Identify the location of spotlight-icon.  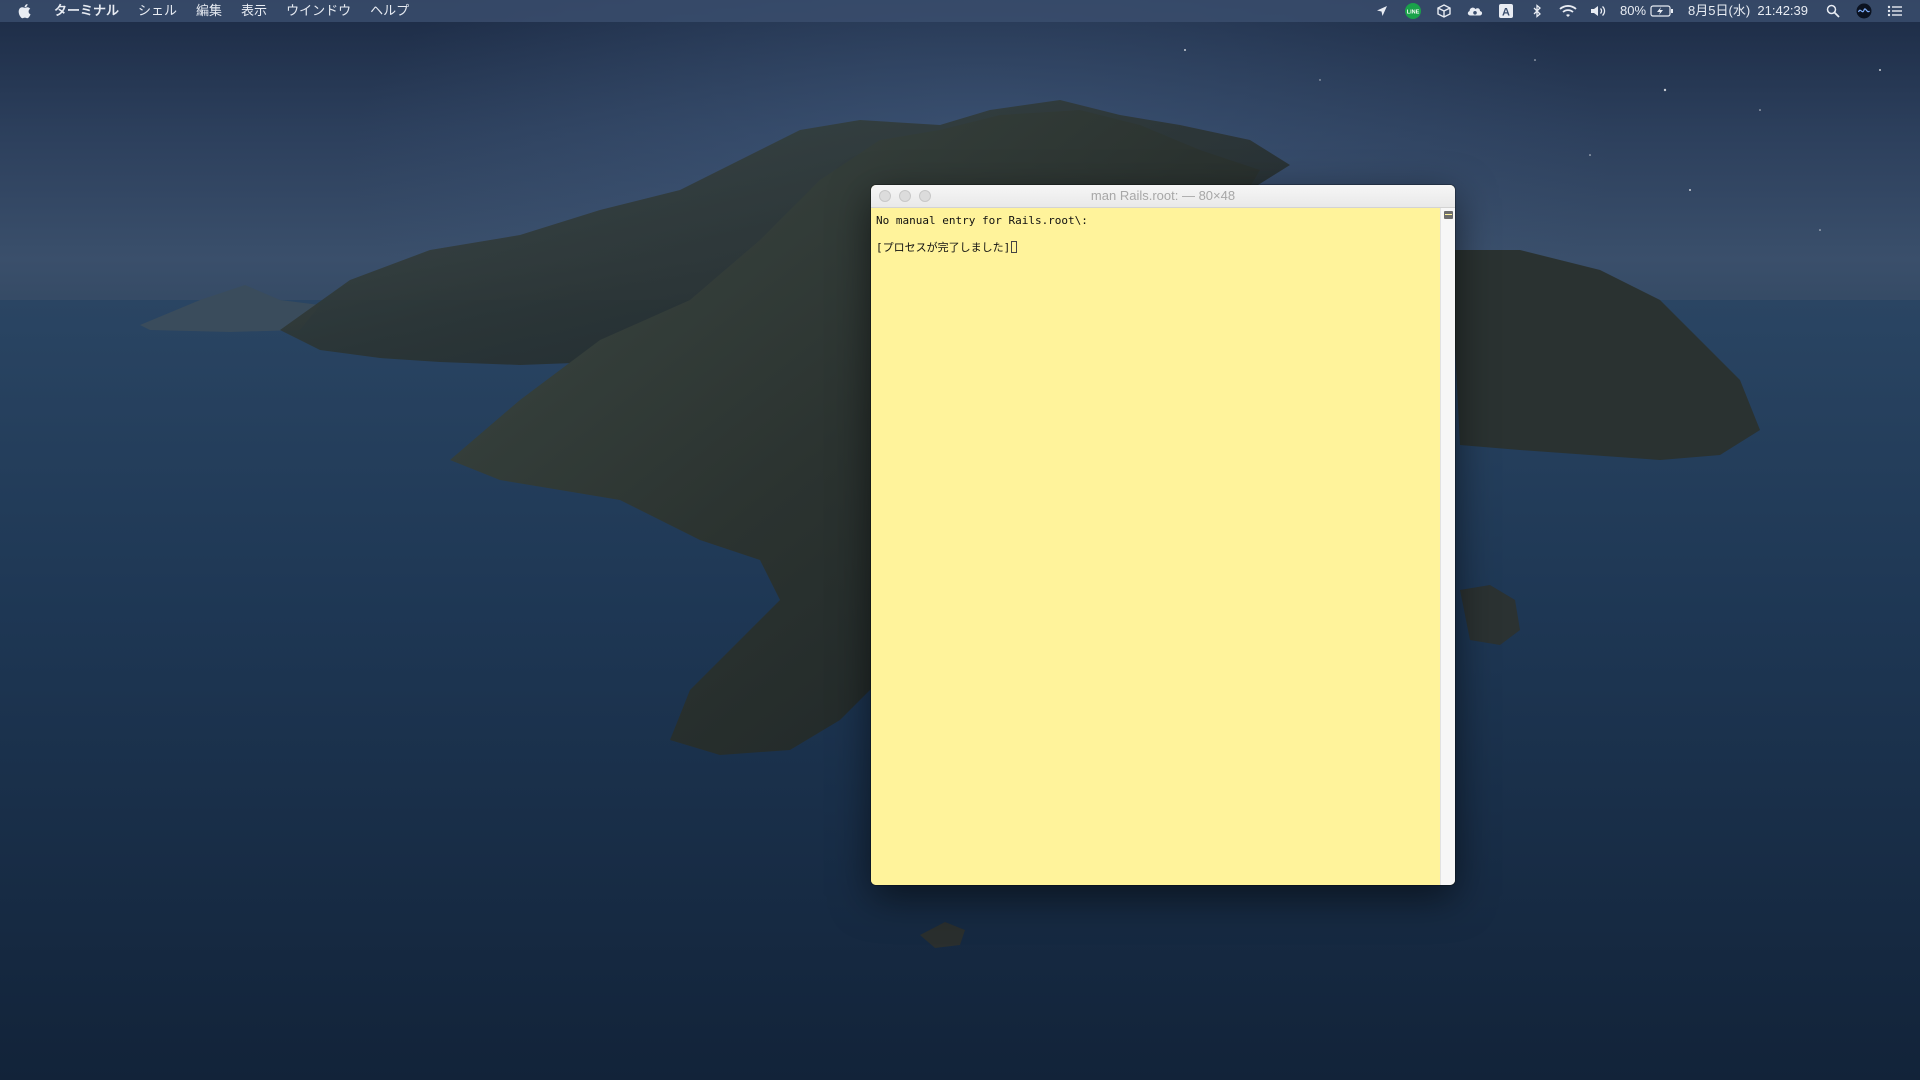
(1833, 11).